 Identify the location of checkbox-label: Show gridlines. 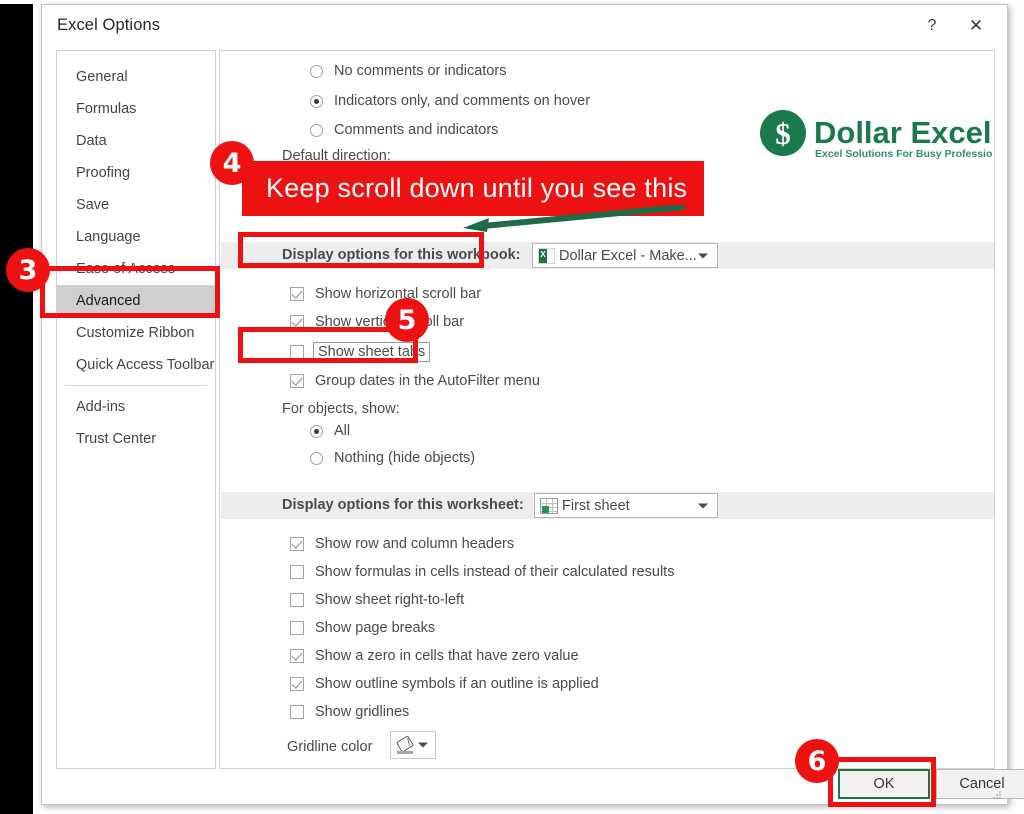
(362, 712).